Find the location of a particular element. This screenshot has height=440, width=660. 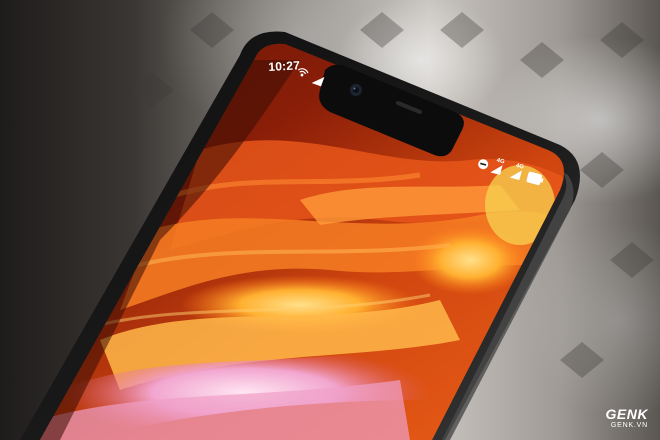

watermark: GENK GENK.VN is located at coordinates (627, 418).